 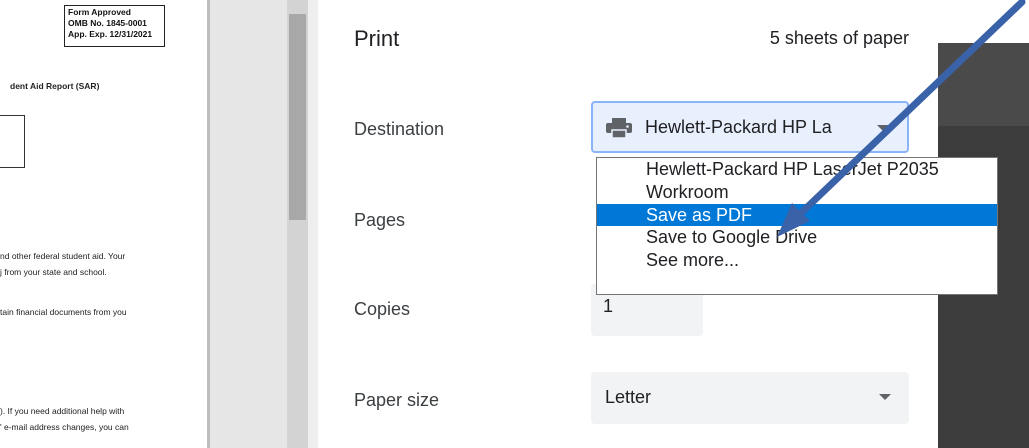 What do you see at coordinates (797, 169) in the screenshot?
I see `destination-option-hp-laserjet: Hewlett-Packard HP LaserJet P2035` at bounding box center [797, 169].